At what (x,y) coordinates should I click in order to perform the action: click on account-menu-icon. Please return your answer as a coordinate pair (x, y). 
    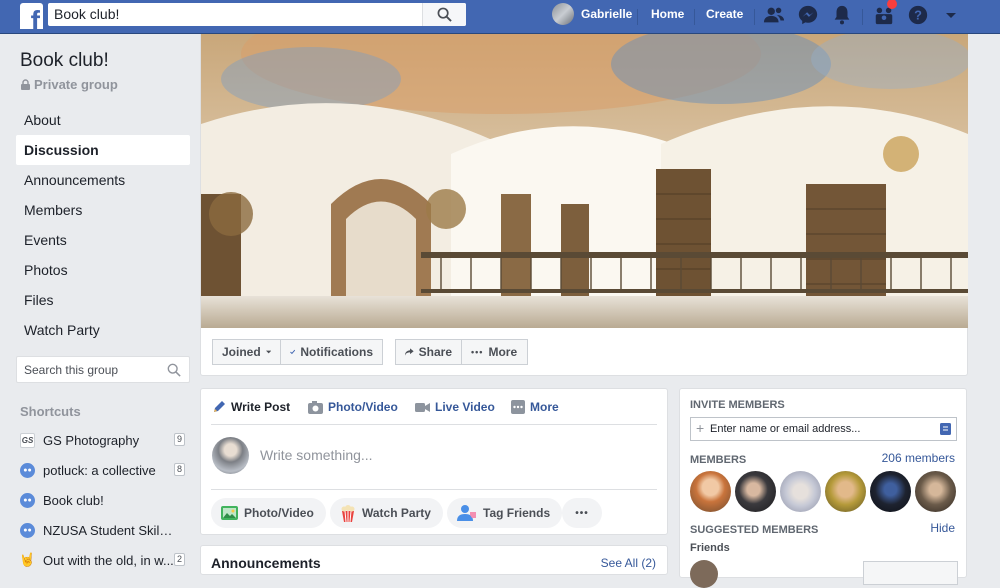
    Looking at the image, I should click on (951, 15).